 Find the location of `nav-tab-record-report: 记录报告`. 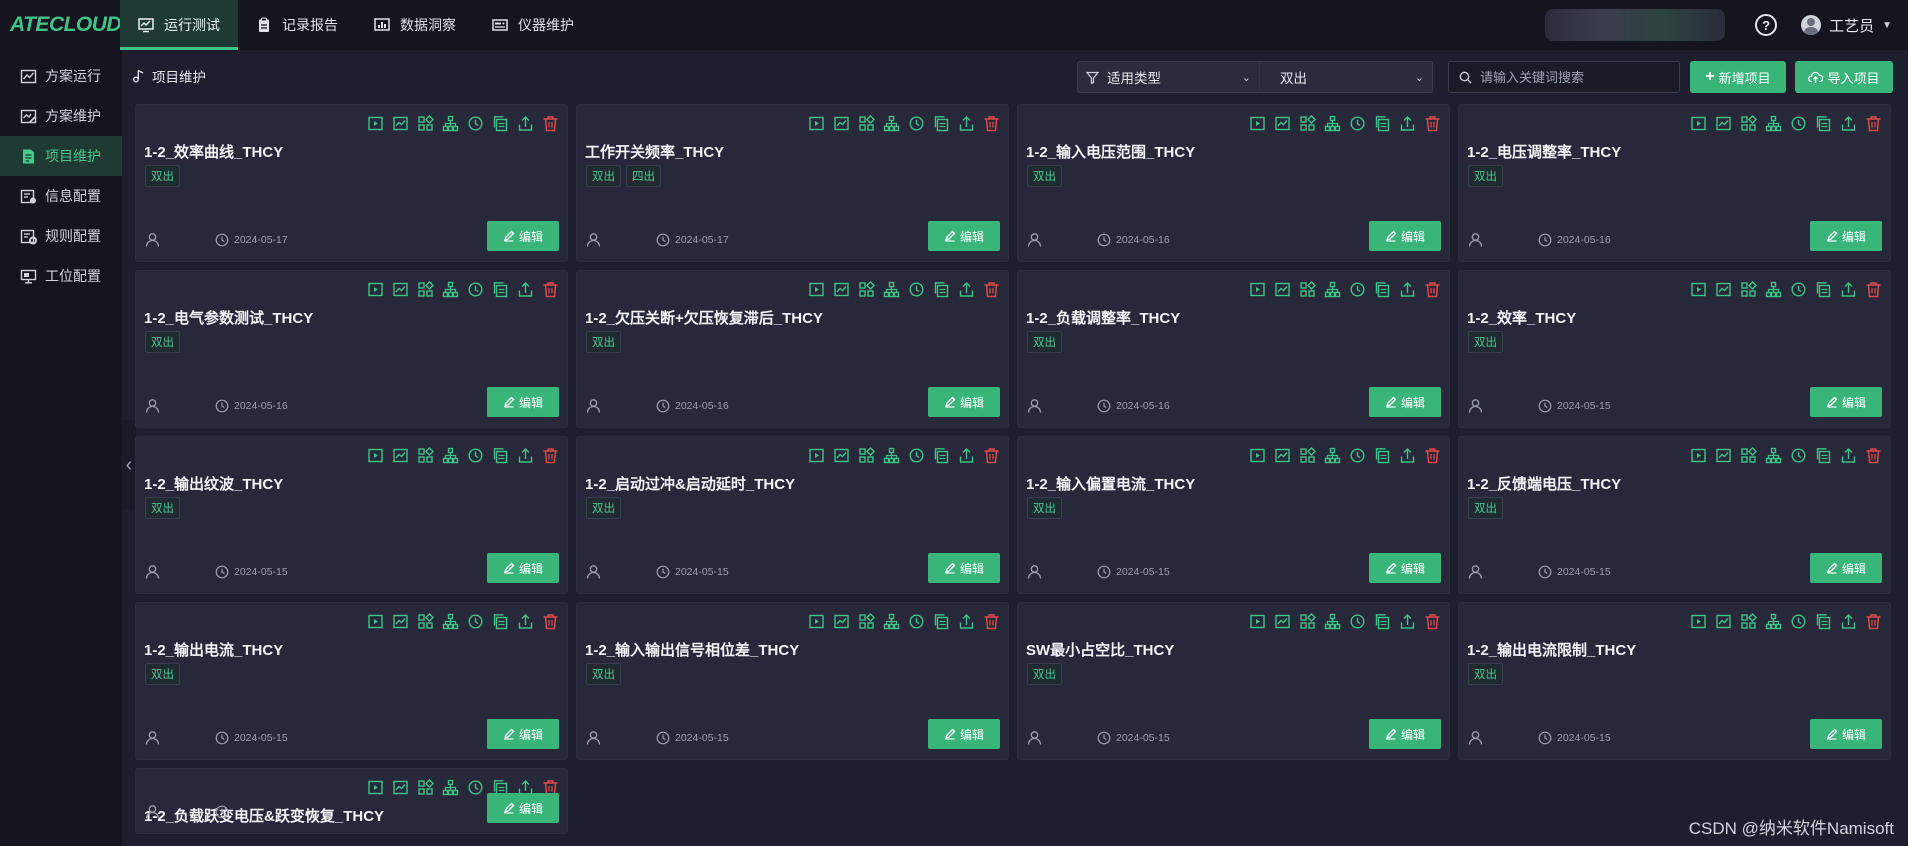

nav-tab-record-report: 记录报告 is located at coordinates (297, 25).